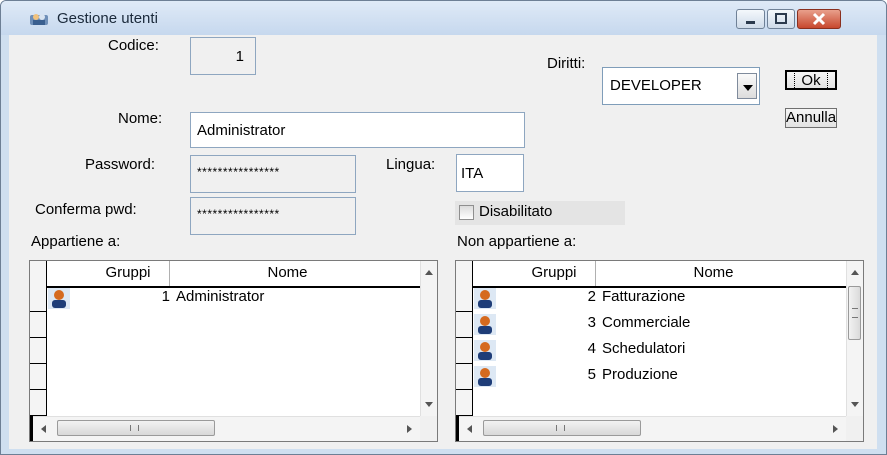  Describe the element at coordinates (811, 118) in the screenshot. I see `cancel-button: Annulla` at that location.